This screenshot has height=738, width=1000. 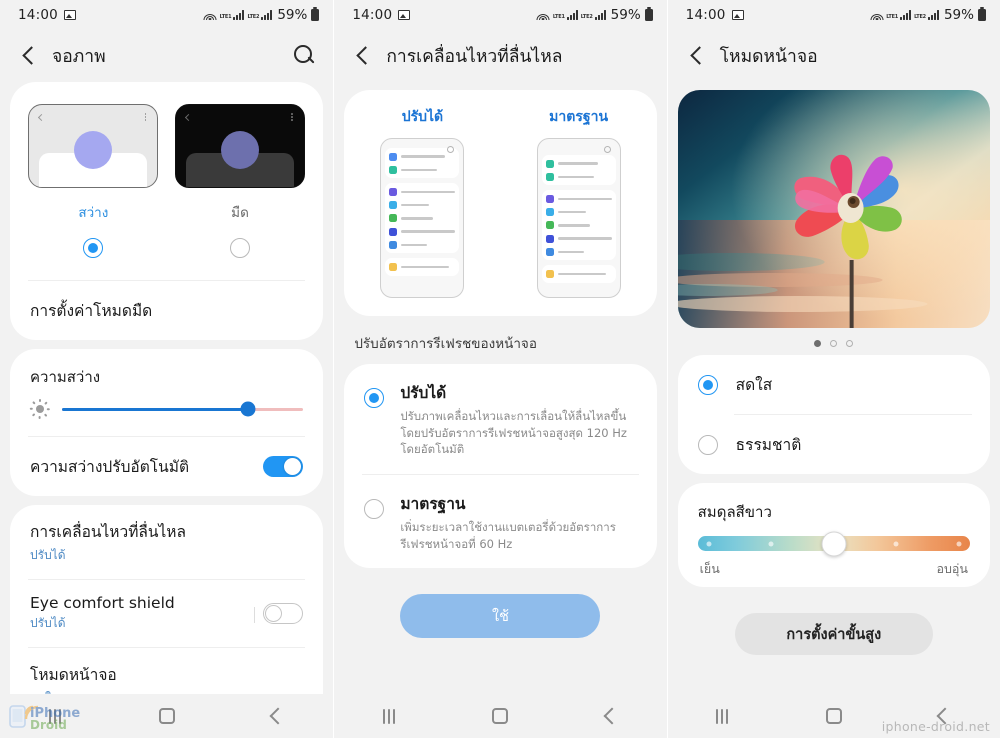 I want to click on app-bar: โหมดหน้าจอ, so click(x=834, y=56).